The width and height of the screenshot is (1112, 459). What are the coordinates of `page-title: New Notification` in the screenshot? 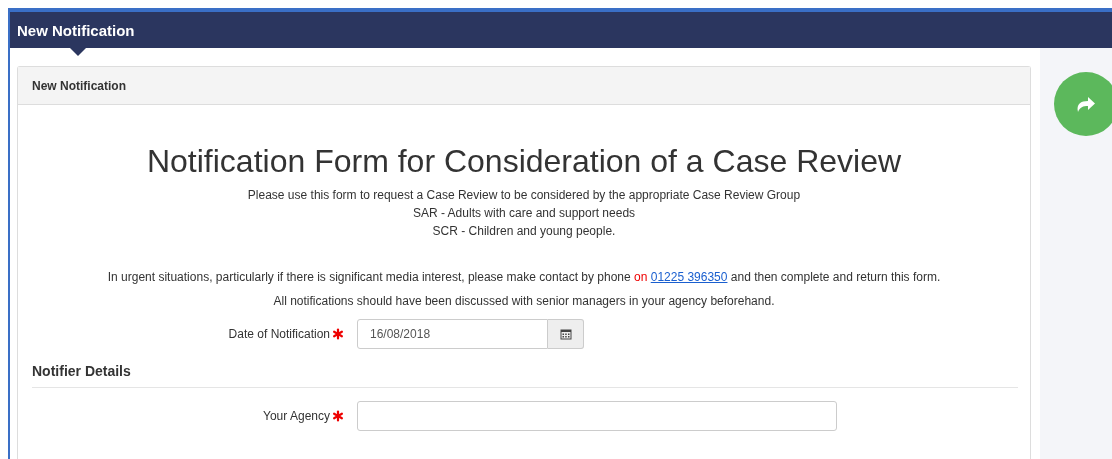 It's located at (76, 30).